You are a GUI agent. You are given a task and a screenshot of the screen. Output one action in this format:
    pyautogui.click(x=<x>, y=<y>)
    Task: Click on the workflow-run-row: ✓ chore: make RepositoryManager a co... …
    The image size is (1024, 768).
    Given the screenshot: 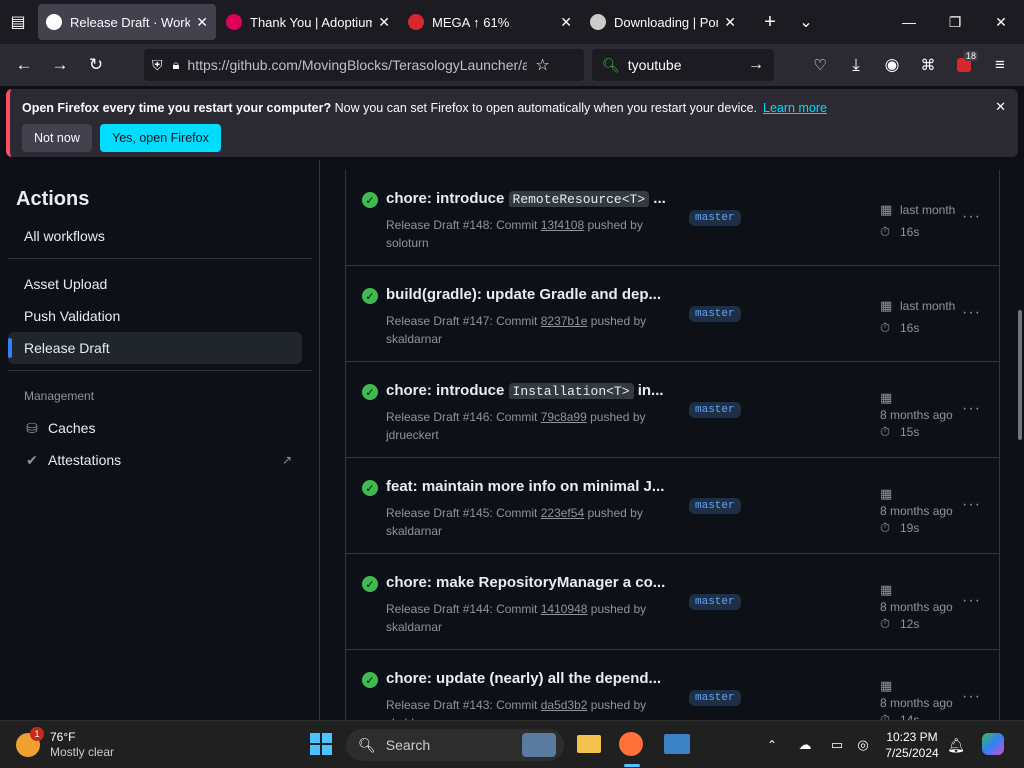 What is the action you would take?
    pyautogui.click(x=672, y=602)
    